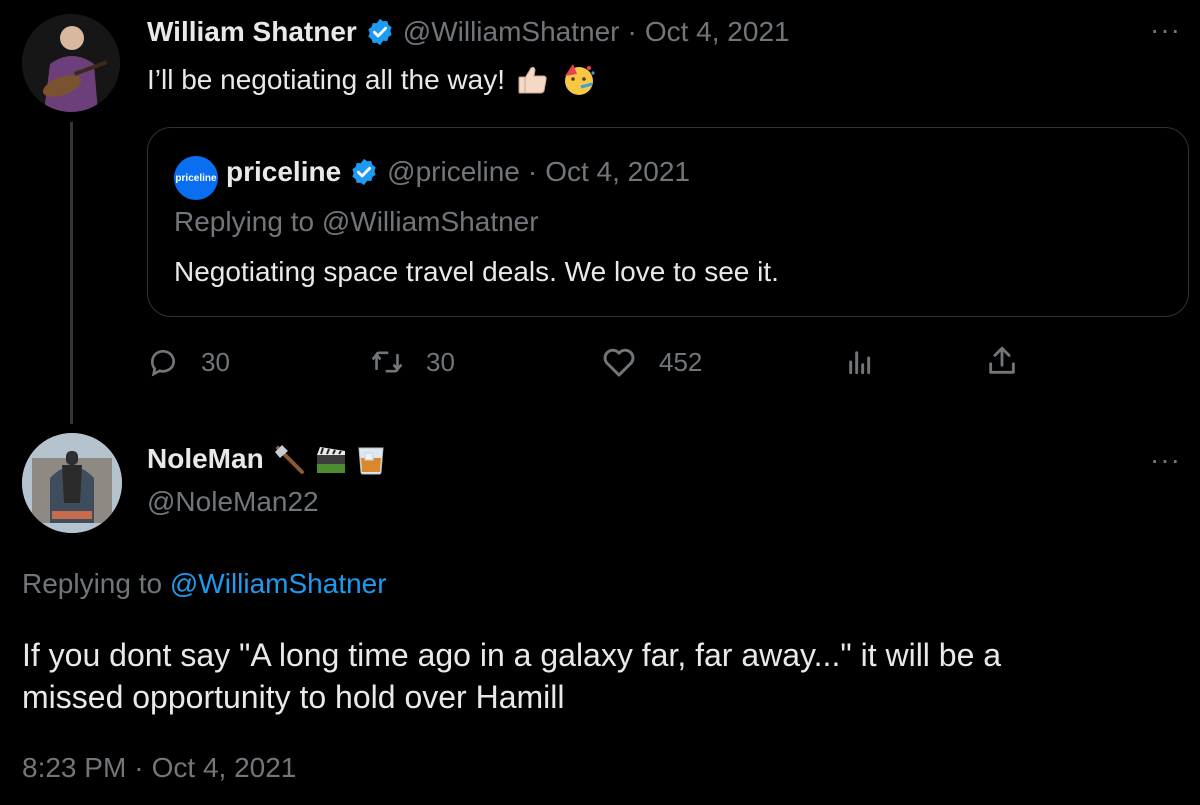 Image resolution: width=1200 pixels, height=805 pixels. I want to click on replying-to-handle-link: @WilliamShatner, so click(278, 583).